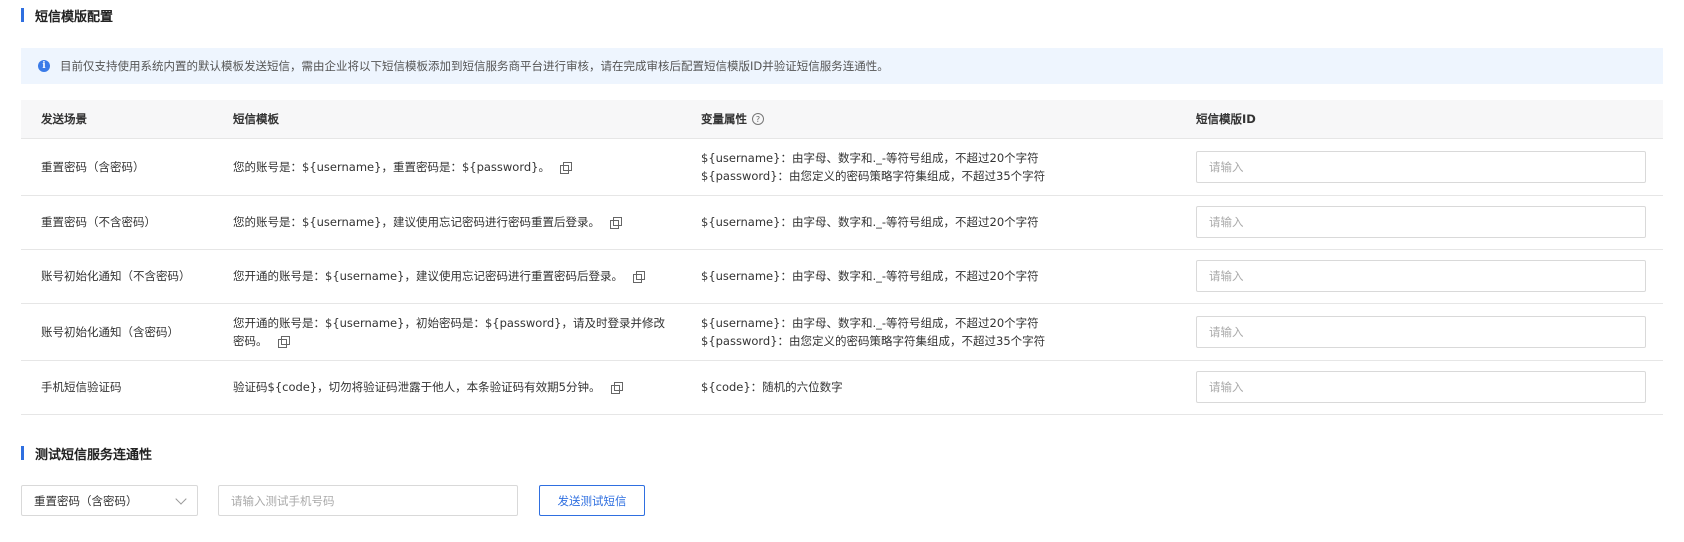  What do you see at coordinates (447, 119) in the screenshot?
I see `header-template: 短信模板` at bounding box center [447, 119].